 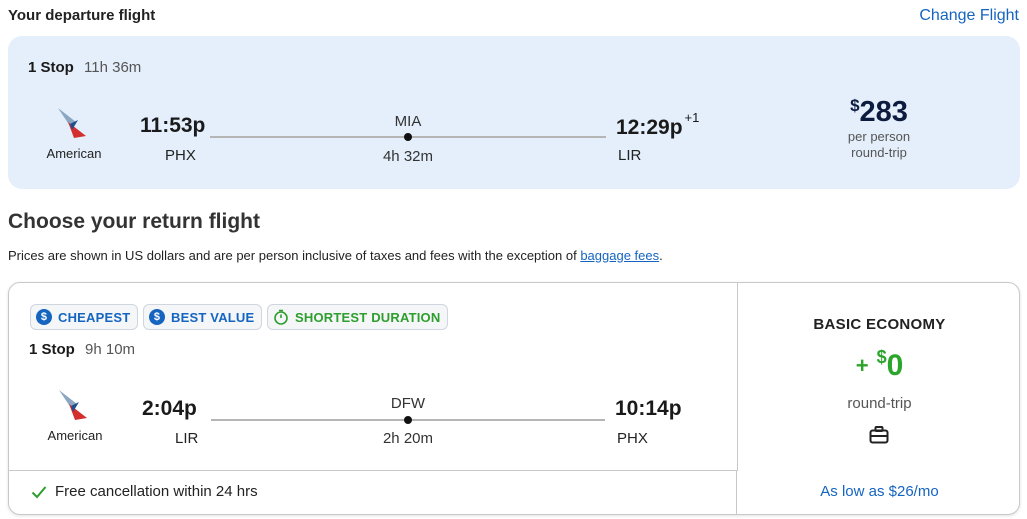 What do you see at coordinates (173, 125) in the screenshot?
I see `departure-depart-time: 11:53p` at bounding box center [173, 125].